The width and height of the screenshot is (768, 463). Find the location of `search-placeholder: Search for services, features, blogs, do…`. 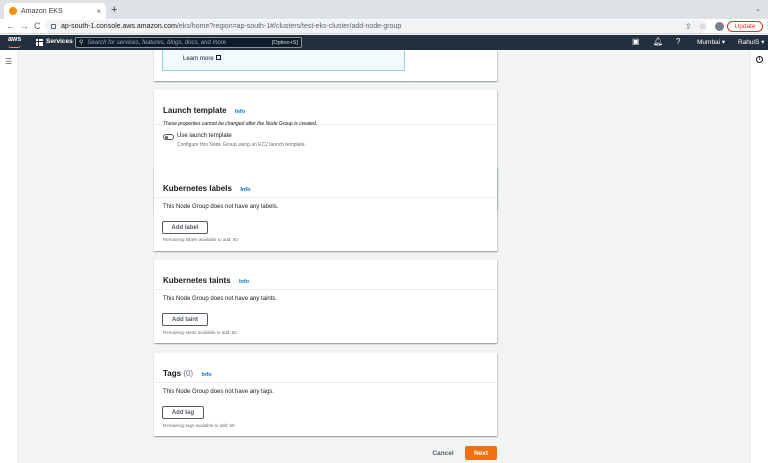

search-placeholder: Search for services, features, blogs, do… is located at coordinates (157, 42).